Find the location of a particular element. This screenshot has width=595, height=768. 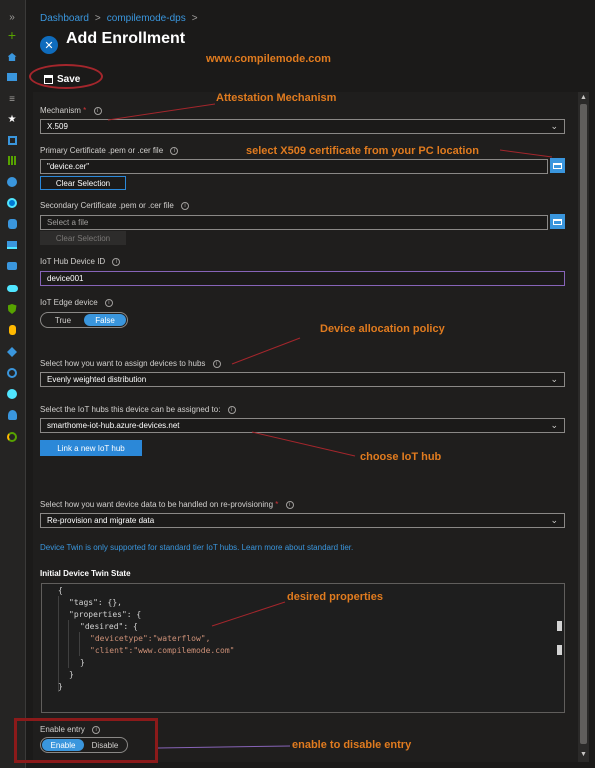

annotation-desired: desired properties is located at coordinates (335, 597).